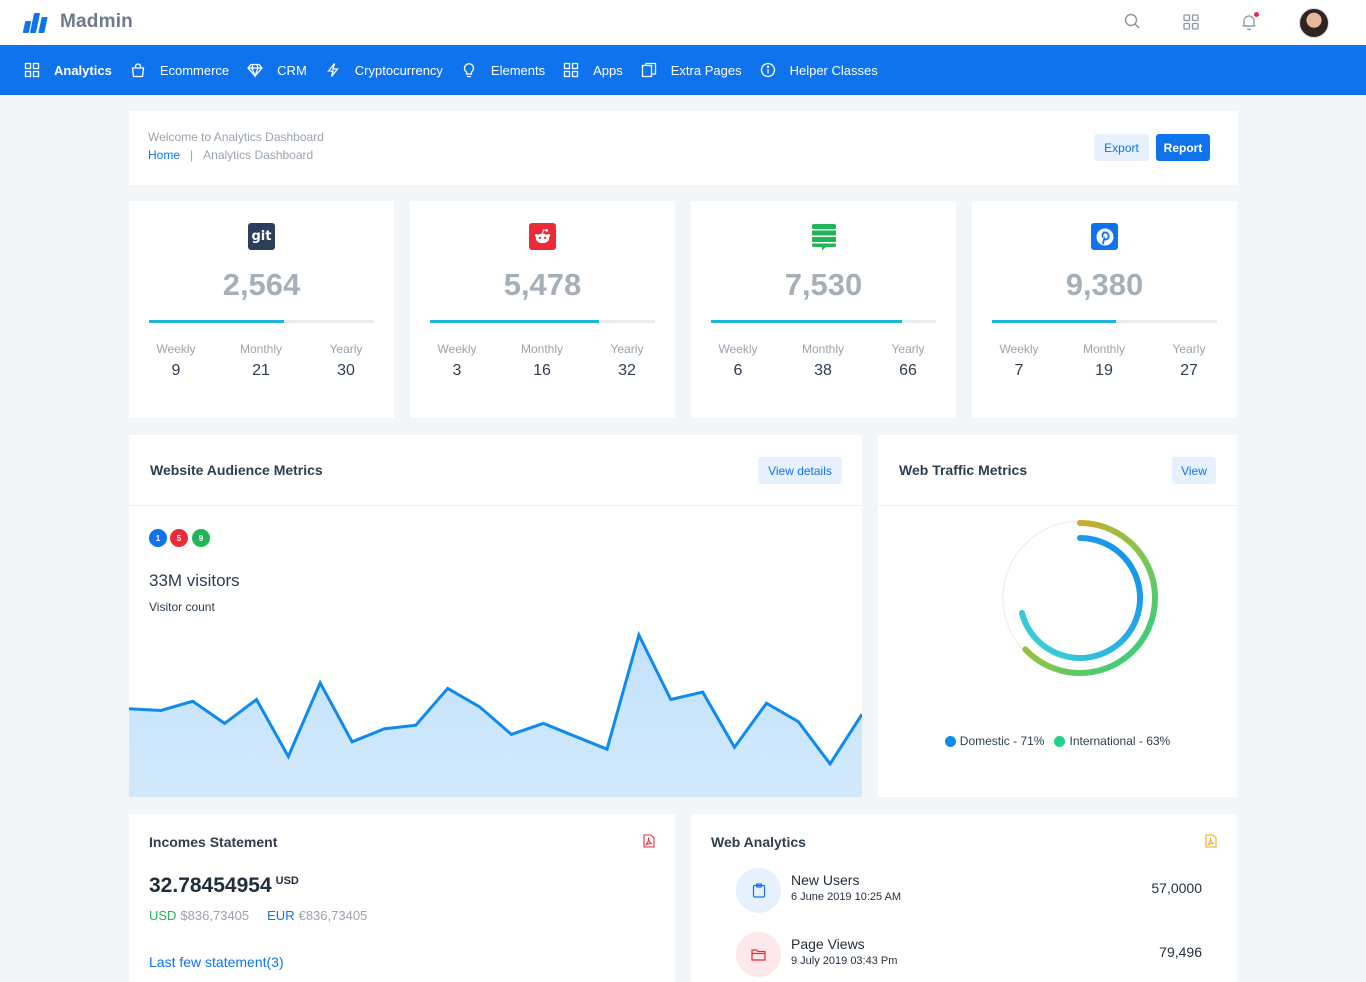  What do you see at coordinates (823, 284) in the screenshot?
I see `stat-value: 7,530` at bounding box center [823, 284].